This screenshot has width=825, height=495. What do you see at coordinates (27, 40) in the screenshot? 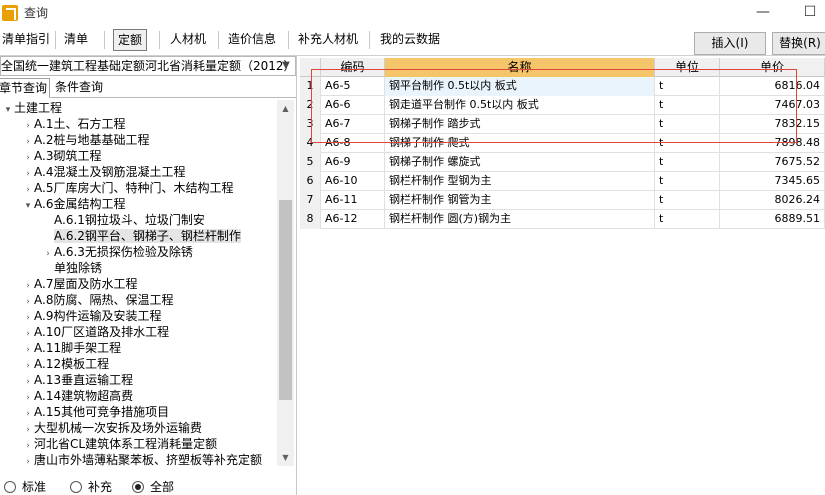
I see `tab-bill-guide: 清单指引` at bounding box center [27, 40].